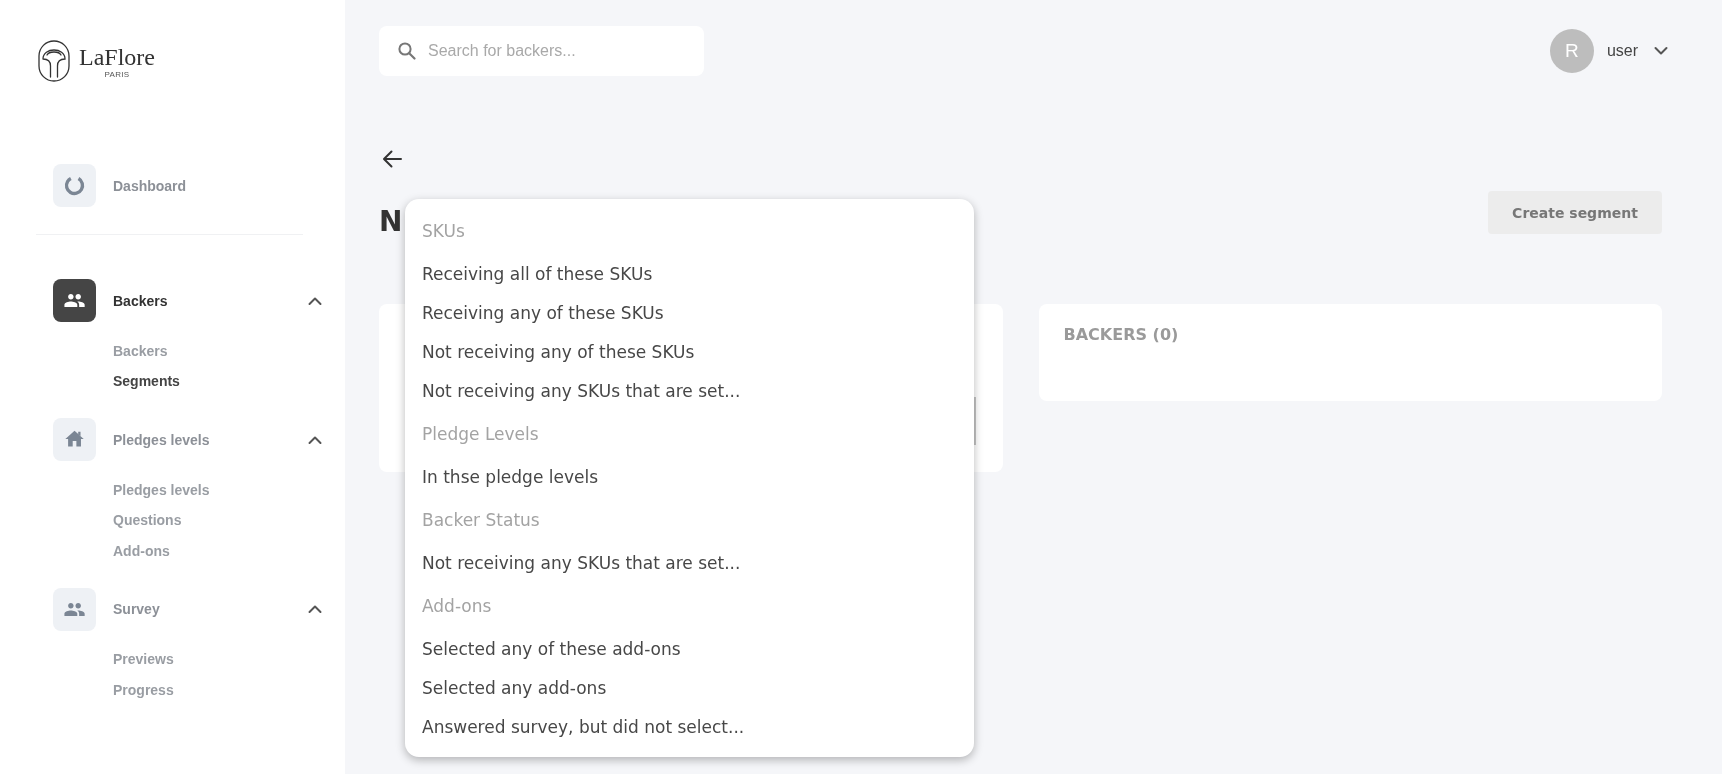  Describe the element at coordinates (74, 440) in the screenshot. I see `house-icon` at that location.